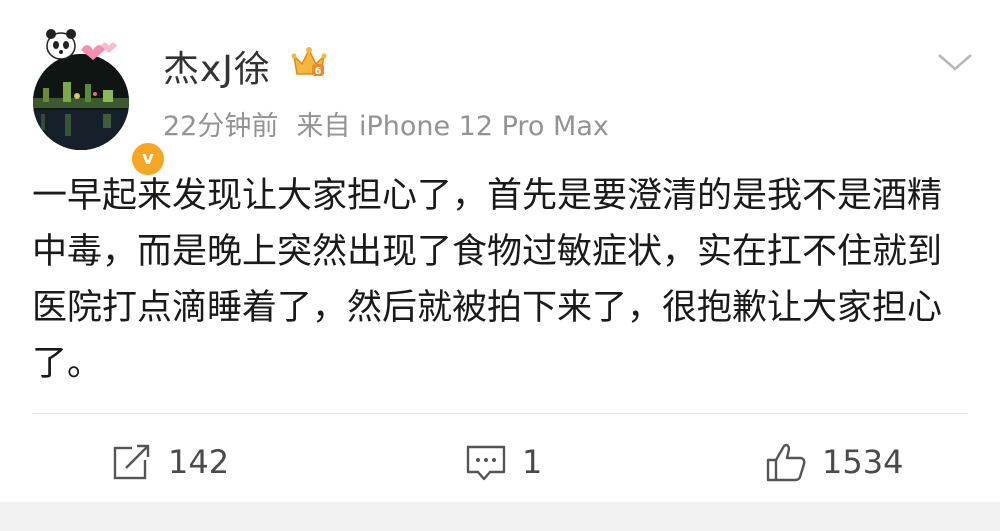 Image resolution: width=1000 pixels, height=531 pixels. Describe the element at coordinates (217, 66) in the screenshot. I see `username: 杰xJ徐` at that location.